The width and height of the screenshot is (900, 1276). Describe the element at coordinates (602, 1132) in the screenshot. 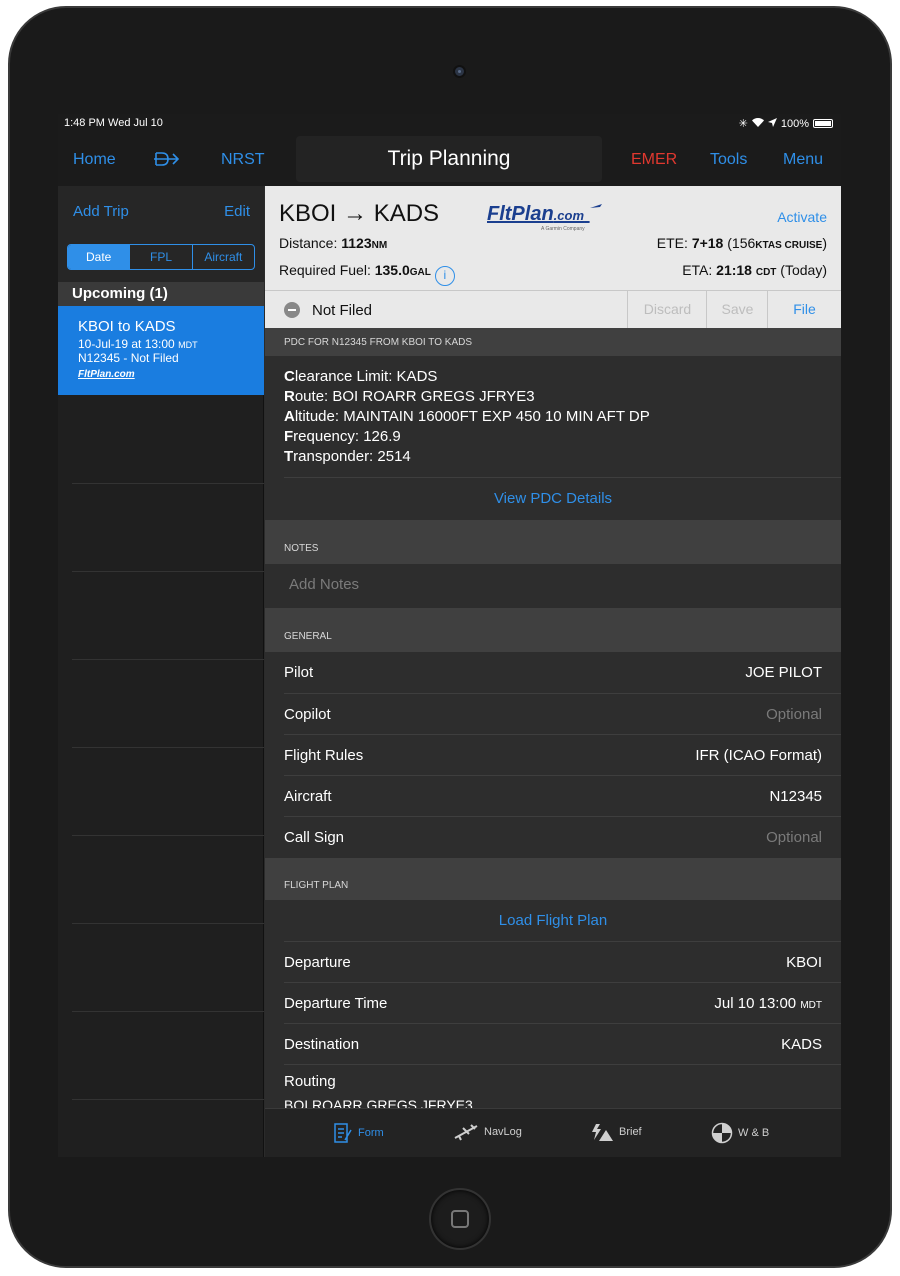

I see `weather-alert-icon` at that location.